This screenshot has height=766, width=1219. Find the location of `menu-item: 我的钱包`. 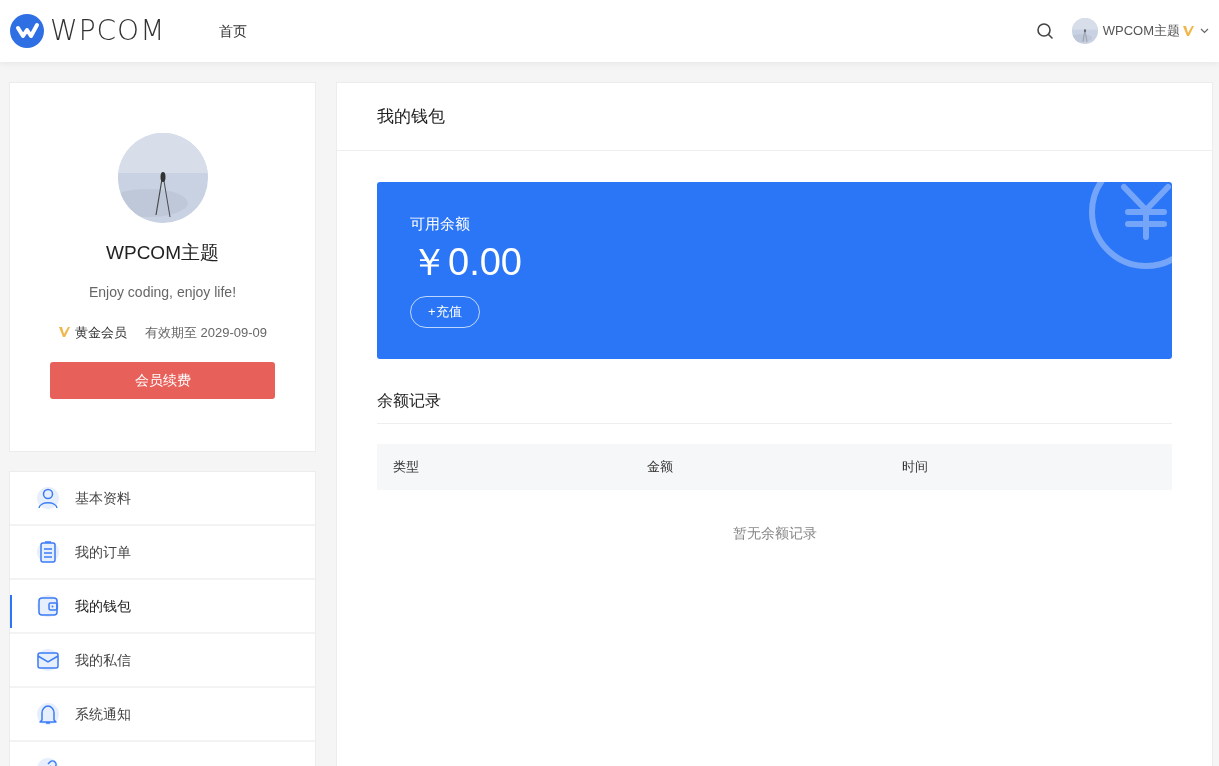

menu-item: 我的钱包 is located at coordinates (162, 607).